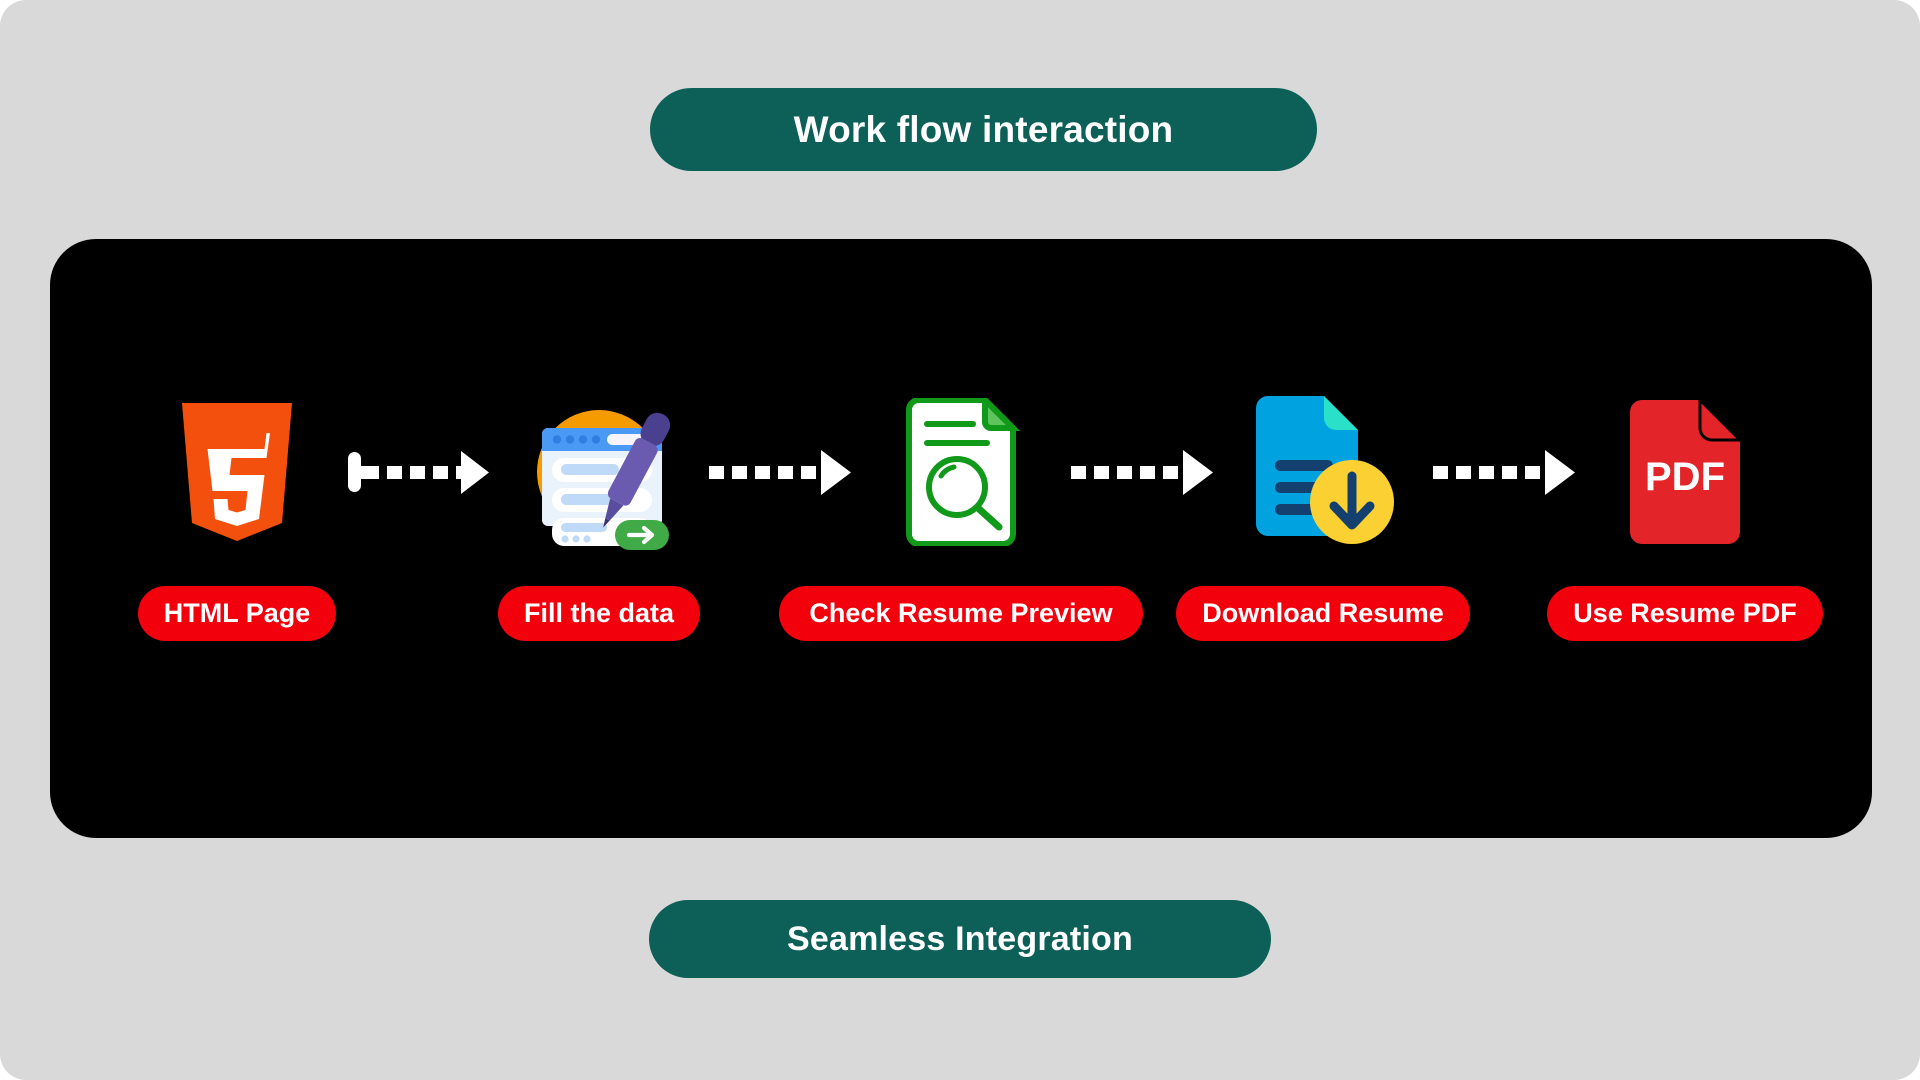  I want to click on workflow-step-html-page: HTML Page, so click(237, 515).